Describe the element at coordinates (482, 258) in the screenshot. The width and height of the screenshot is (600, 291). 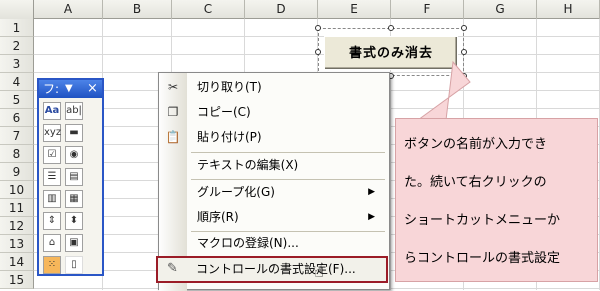
I see `callout-line: らコントロールの書式設定` at that location.